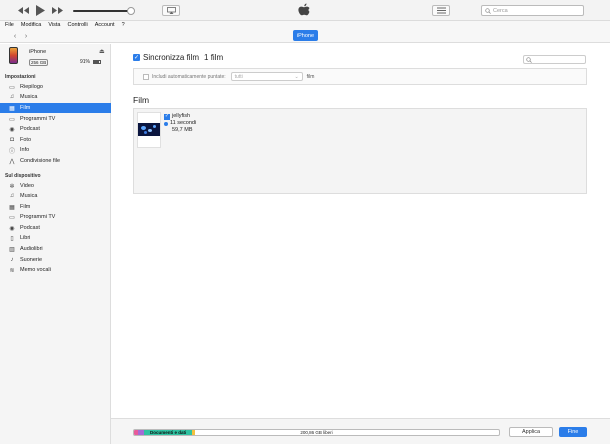 The image size is (610, 444). What do you see at coordinates (55, 186) in the screenshot?
I see `sidebar-item-device-video: ✲ Video` at bounding box center [55, 186].